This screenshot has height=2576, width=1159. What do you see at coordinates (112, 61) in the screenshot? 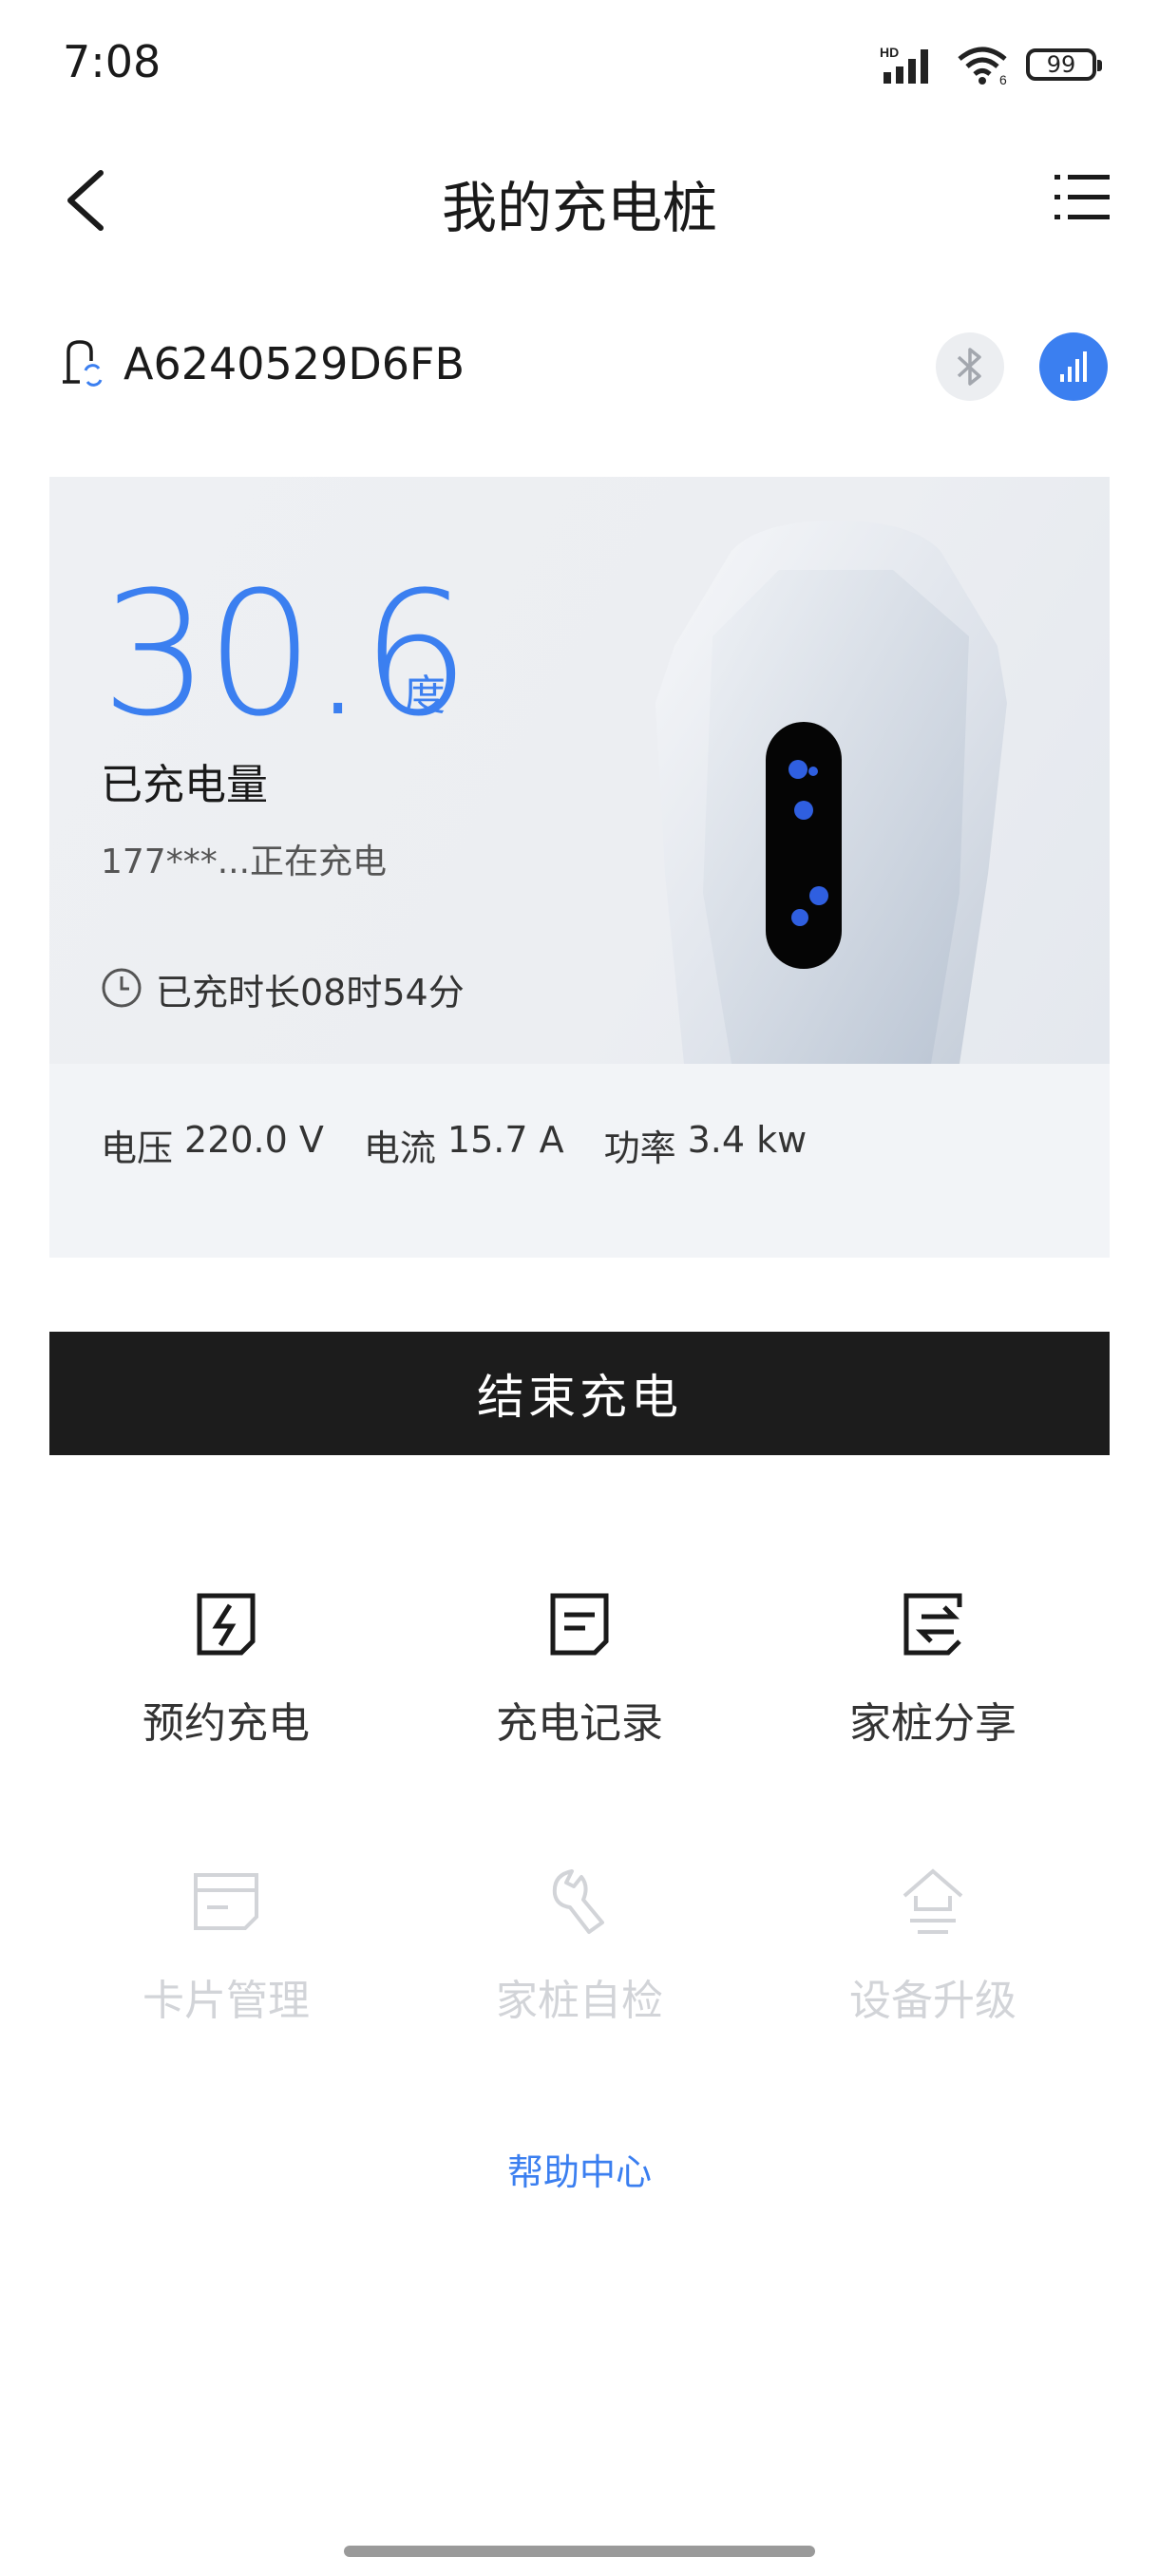
I see `status-time: 7:08` at bounding box center [112, 61].